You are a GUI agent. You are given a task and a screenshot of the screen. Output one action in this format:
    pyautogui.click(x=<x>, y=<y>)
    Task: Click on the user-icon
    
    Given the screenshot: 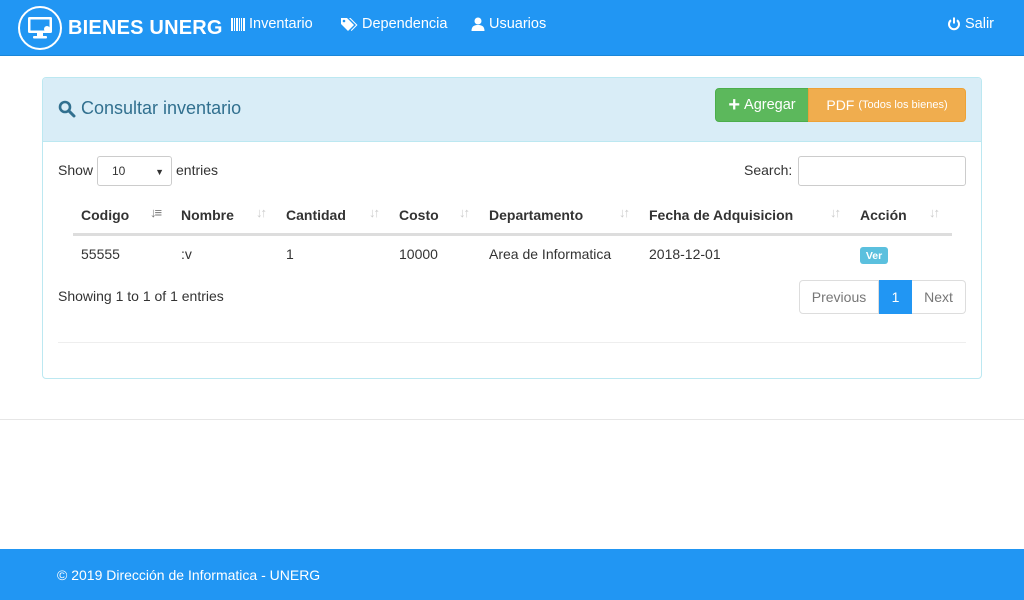 What is the action you would take?
    pyautogui.click(x=478, y=24)
    